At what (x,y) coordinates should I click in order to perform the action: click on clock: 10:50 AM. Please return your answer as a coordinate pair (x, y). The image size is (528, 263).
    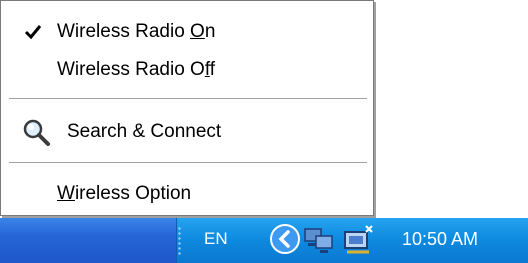
    Looking at the image, I should click on (440, 239).